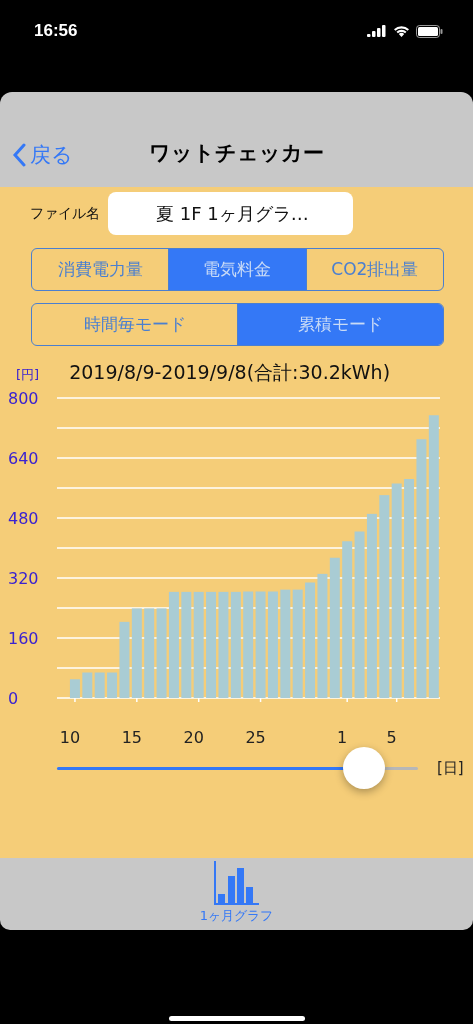 This screenshot has width=473, height=1024. What do you see at coordinates (237, 269) in the screenshot?
I see `segment-tab: 電気料金` at bounding box center [237, 269].